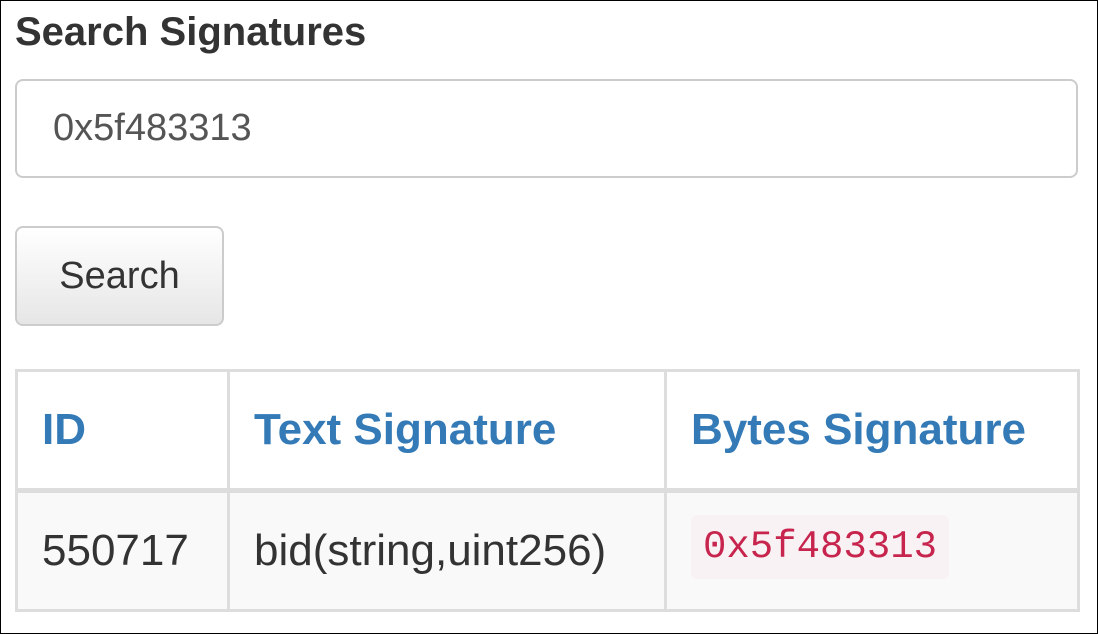 The image size is (1098, 634). I want to click on header-bytes-signature: Bytes Signature, so click(872, 431).